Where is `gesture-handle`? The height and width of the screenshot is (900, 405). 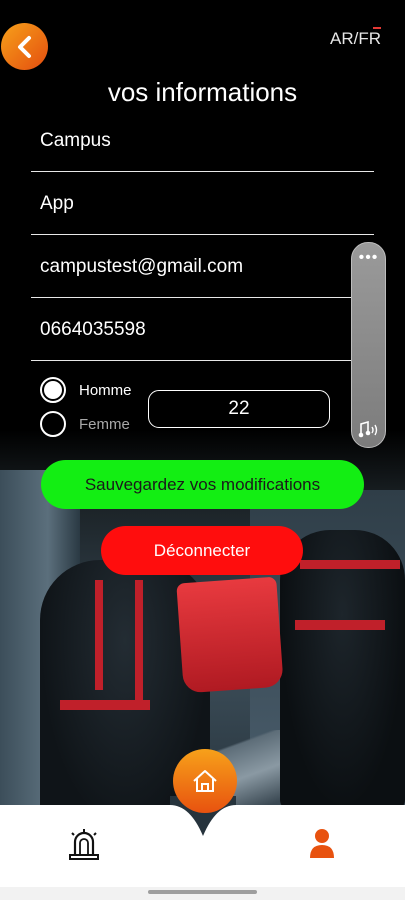 gesture-handle is located at coordinates (202, 892).